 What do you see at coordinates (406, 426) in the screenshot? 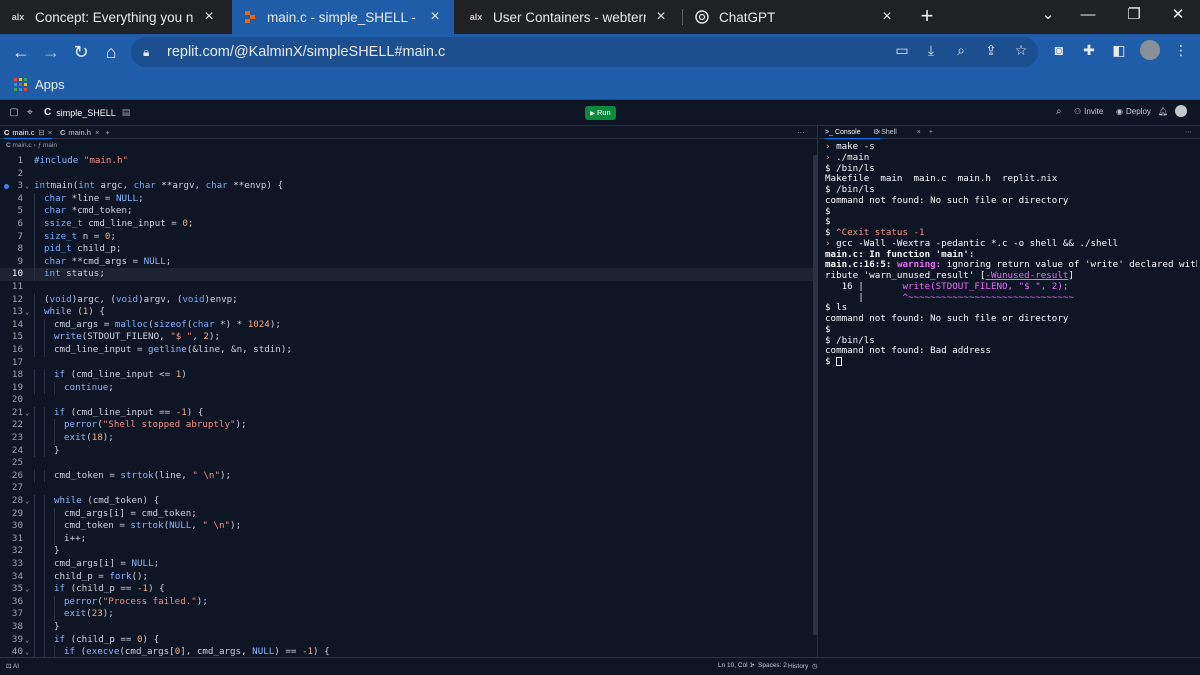
I see `code-line: 22 perror("Shell stopped abruptly");` at bounding box center [406, 426].